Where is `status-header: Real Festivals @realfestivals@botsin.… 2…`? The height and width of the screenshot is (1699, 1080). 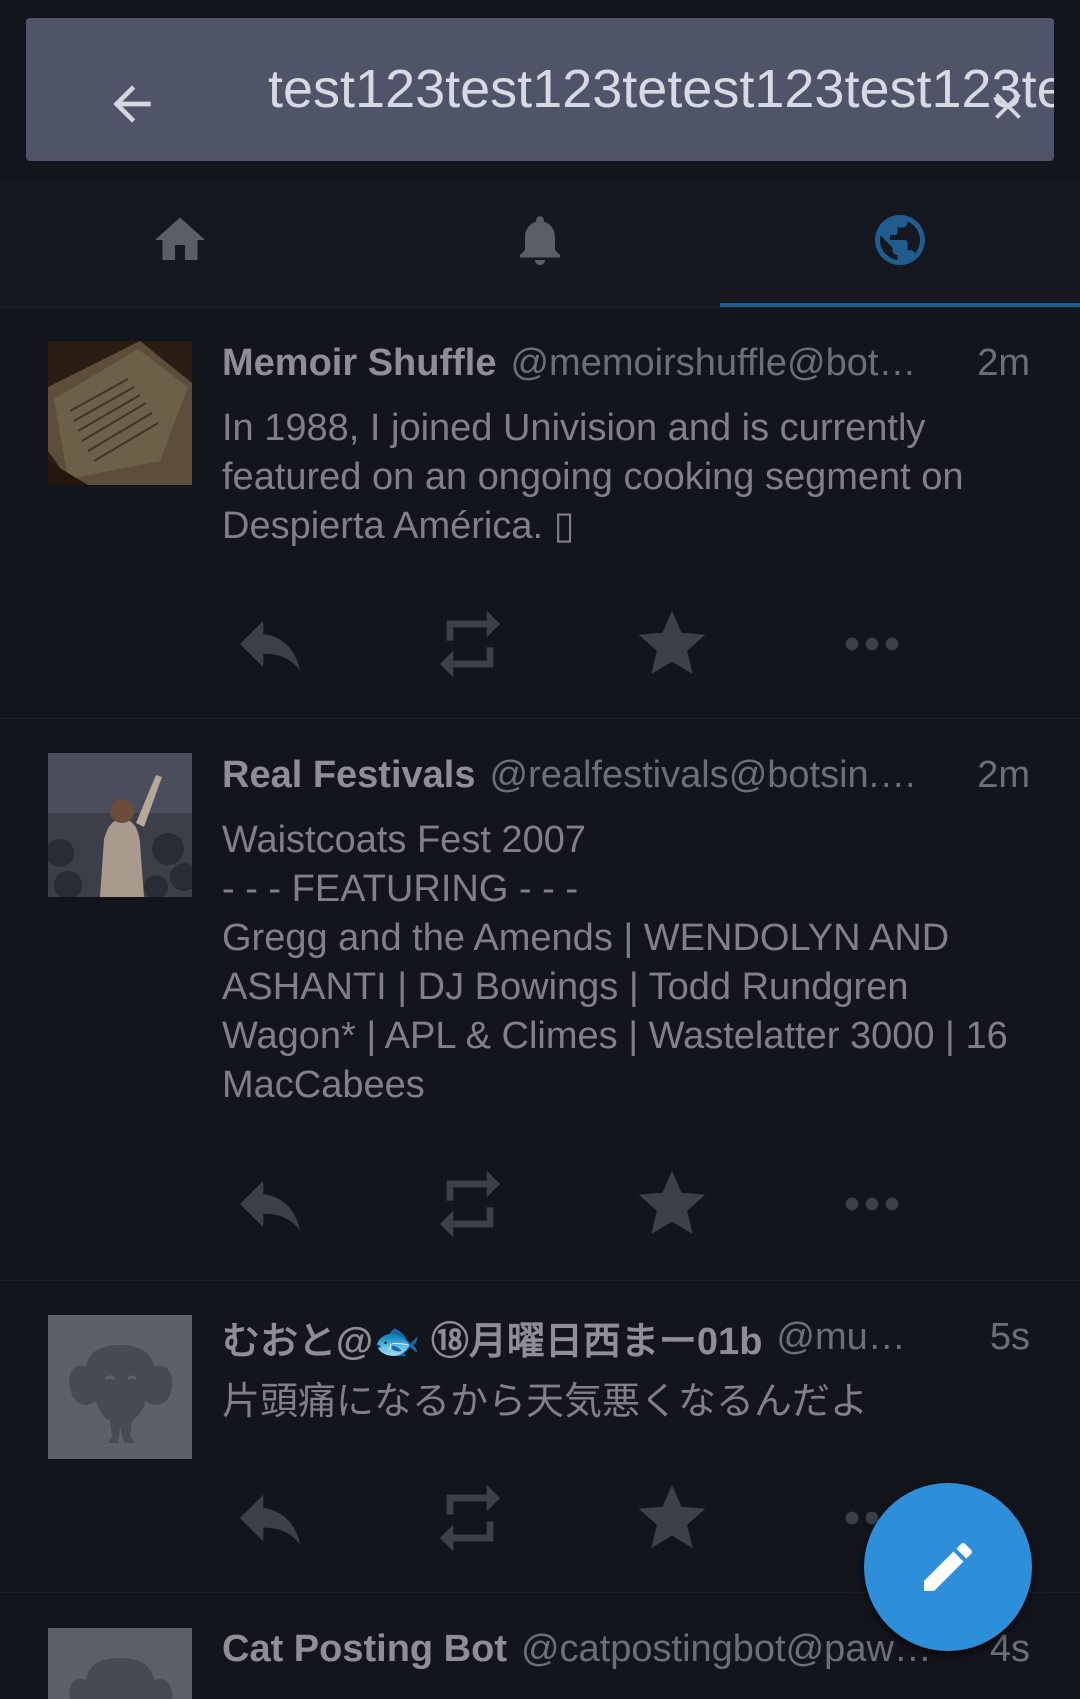 status-header: Real Festivals @realfestivals@botsin.… 2… is located at coordinates (626, 775).